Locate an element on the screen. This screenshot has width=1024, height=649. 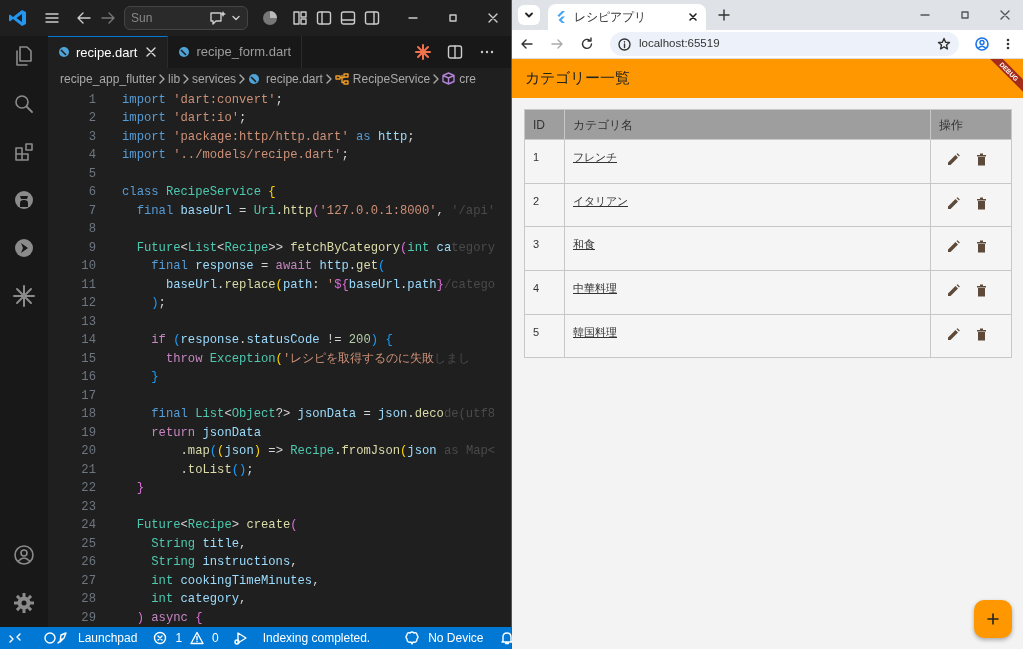
command-center: Sun is located at coordinates (186, 18).